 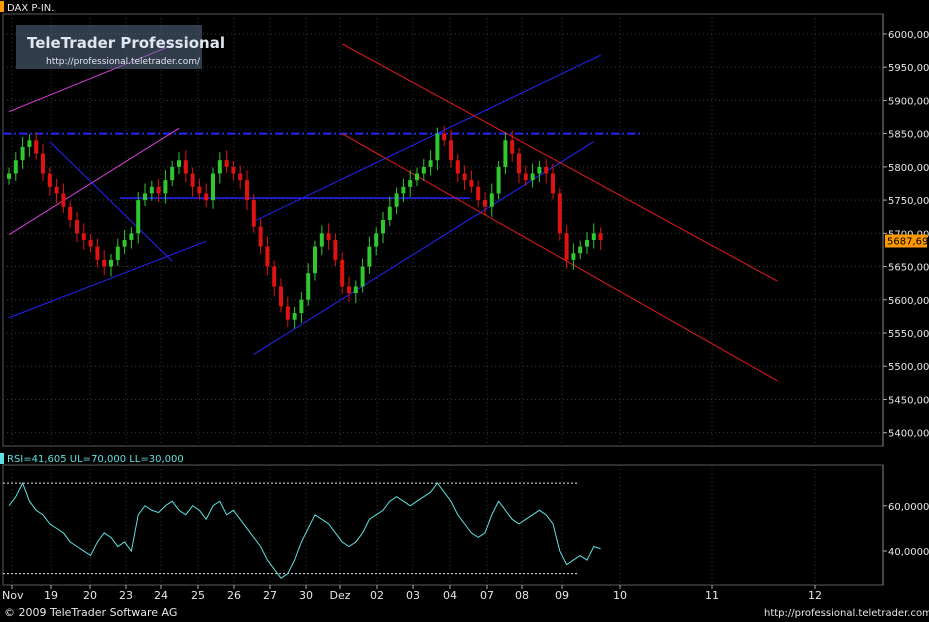 What do you see at coordinates (908, 268) in the screenshot?
I see `price-tick-label: 5650,00` at bounding box center [908, 268].